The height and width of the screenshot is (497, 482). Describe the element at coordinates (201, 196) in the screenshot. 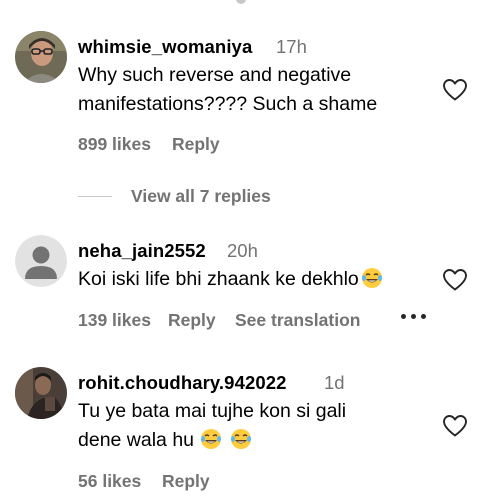

I see `view-replies-button: View all 7 replies` at that location.